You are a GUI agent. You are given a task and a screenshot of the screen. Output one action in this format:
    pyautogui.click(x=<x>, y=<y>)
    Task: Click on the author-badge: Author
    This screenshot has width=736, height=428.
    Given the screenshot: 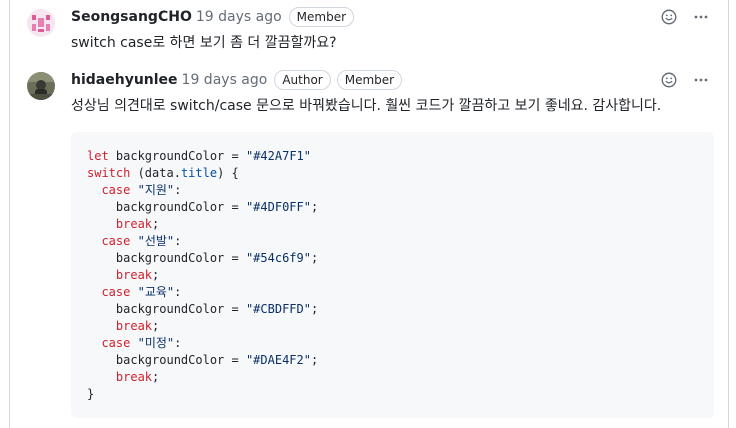 What is the action you would take?
    pyautogui.click(x=302, y=80)
    